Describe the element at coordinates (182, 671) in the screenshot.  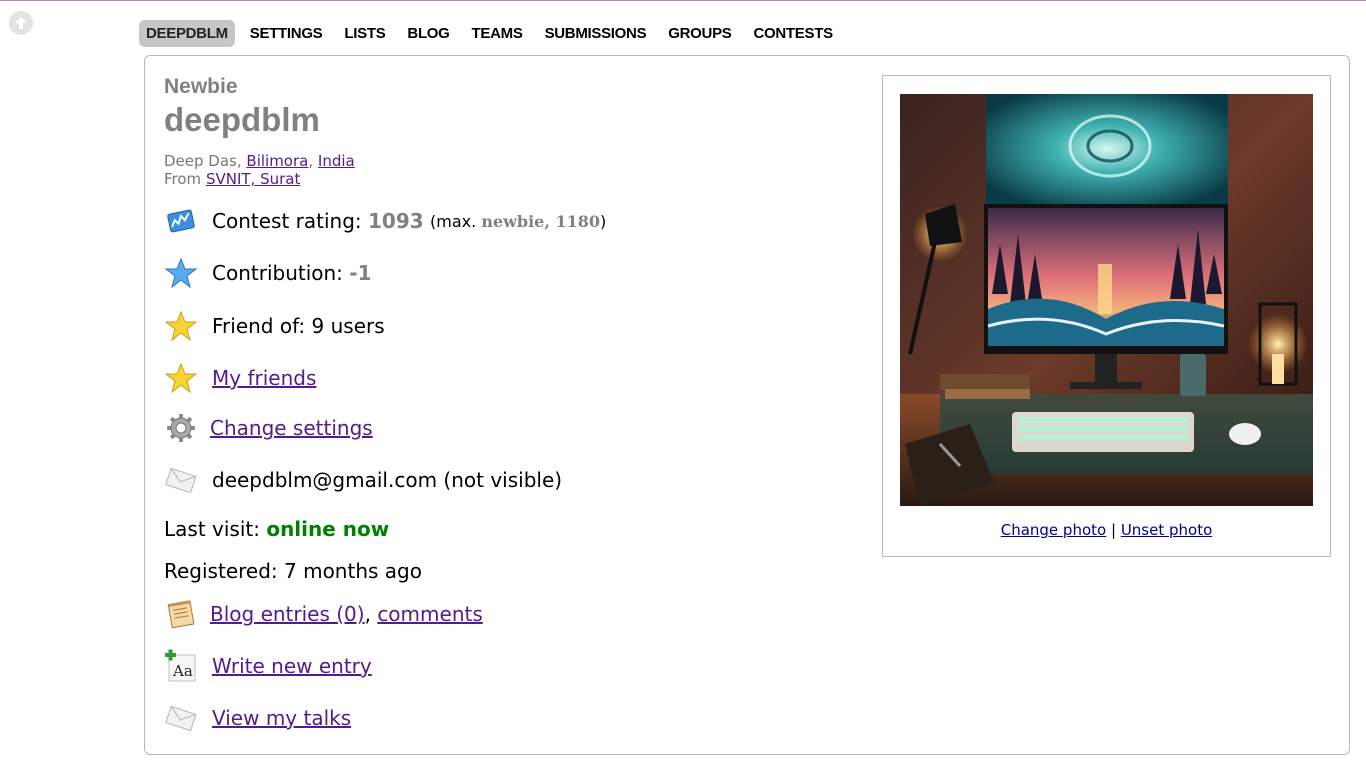
I see `svg-text: Aa` at that location.